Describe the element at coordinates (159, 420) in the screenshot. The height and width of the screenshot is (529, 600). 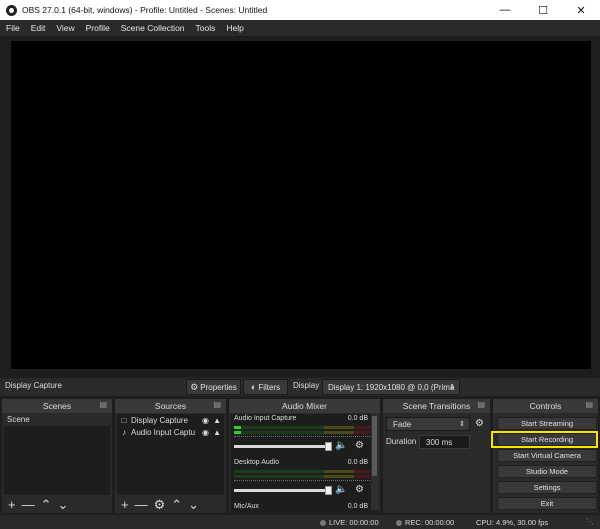
I see `source-label: Display Capture` at that location.